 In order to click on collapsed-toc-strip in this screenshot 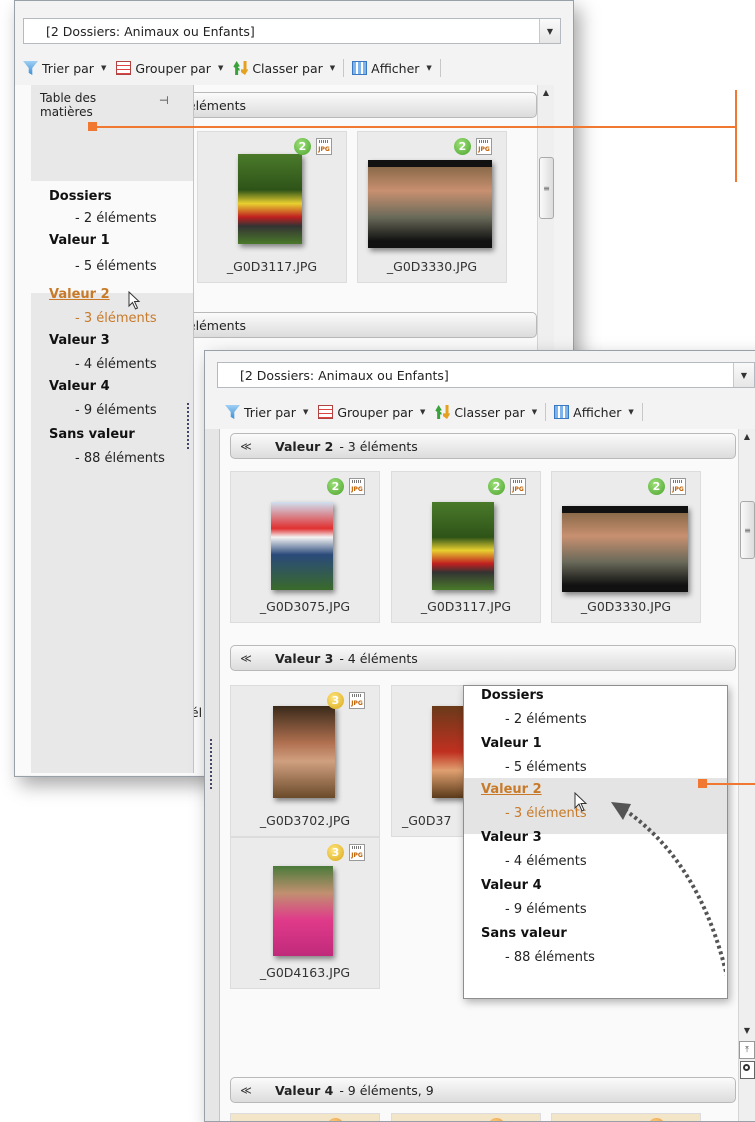, I will do `click(212, 775)`.